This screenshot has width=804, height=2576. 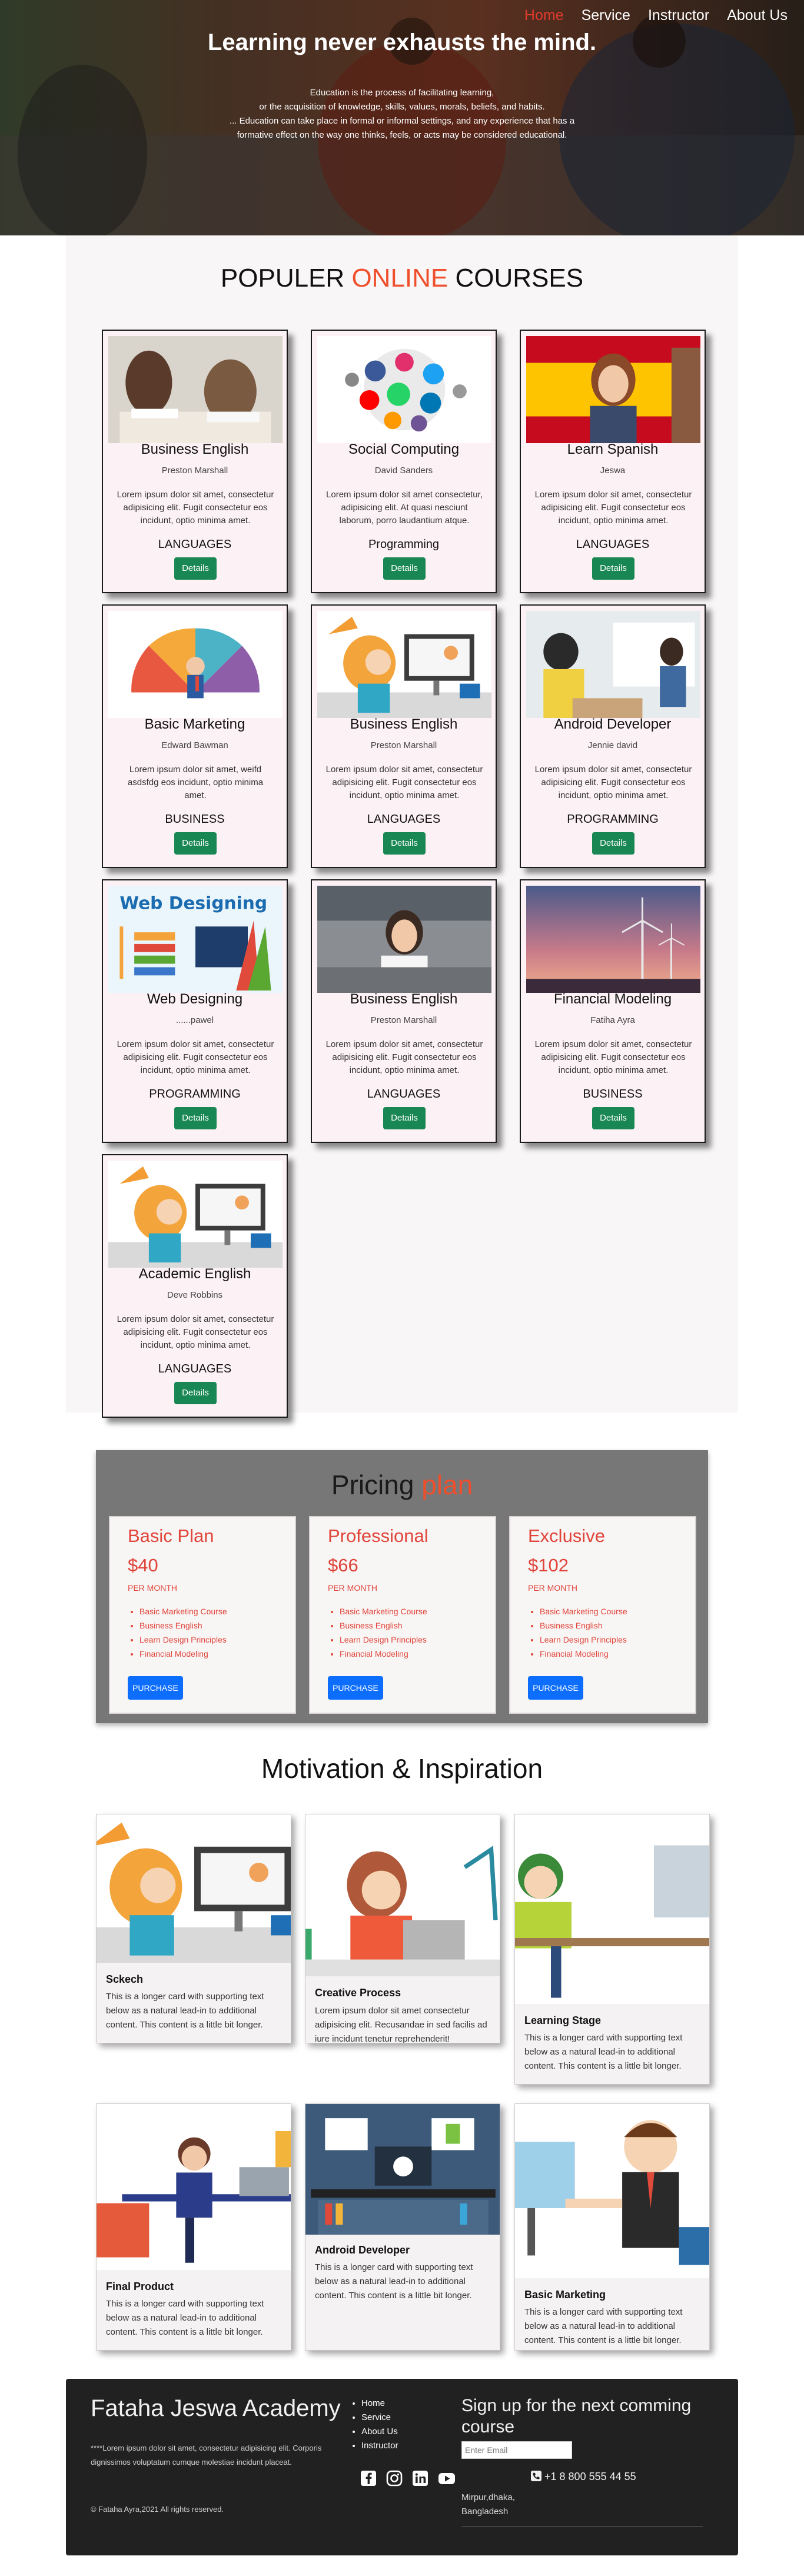 What do you see at coordinates (612, 999) in the screenshot?
I see `course-title: Financial Modeling` at bounding box center [612, 999].